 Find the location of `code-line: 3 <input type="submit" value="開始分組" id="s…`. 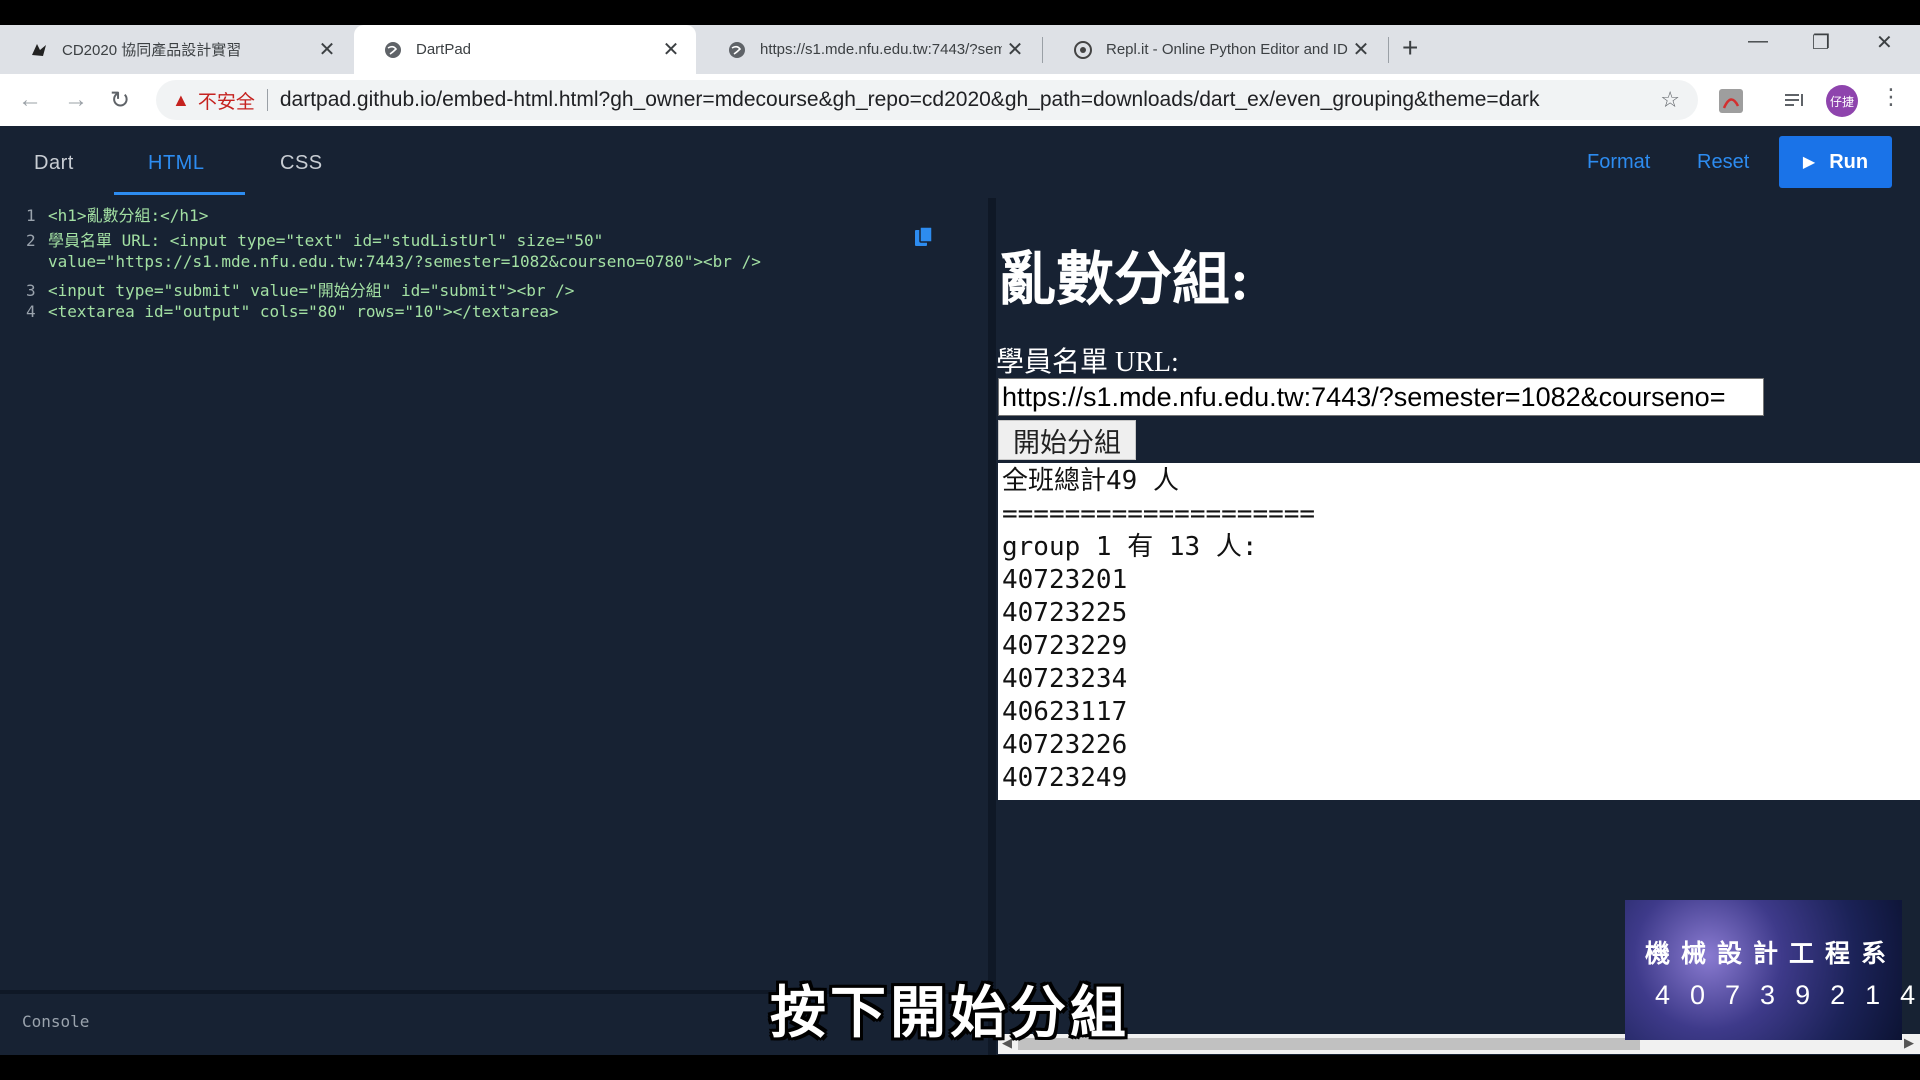

code-line: 3 <input type="submit" value="開始分組" id="s… is located at coordinates (300, 289).